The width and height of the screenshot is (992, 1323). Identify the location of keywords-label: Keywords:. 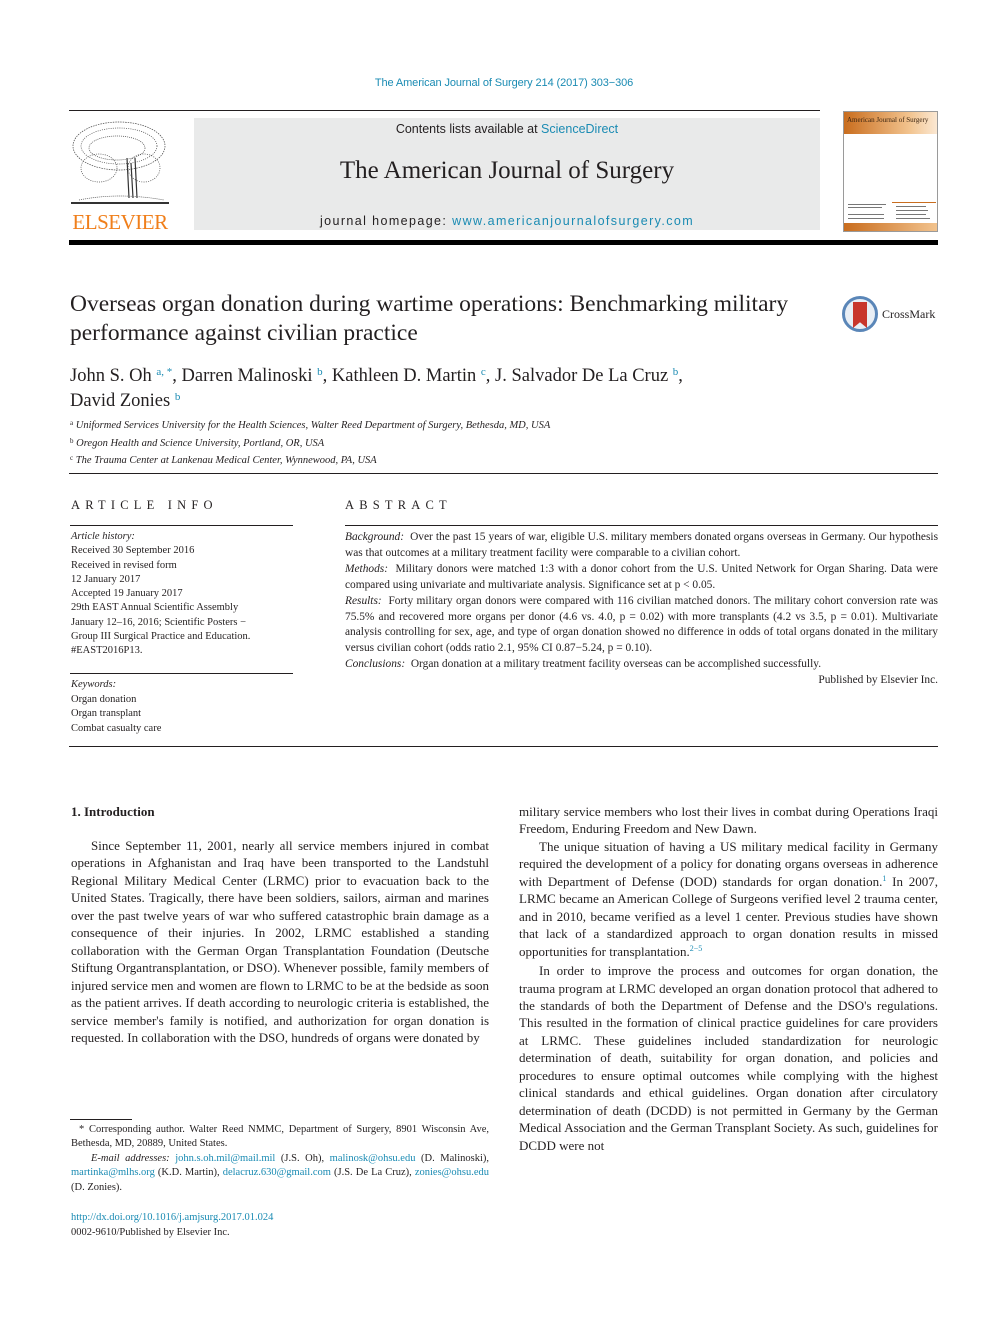
(94, 684).